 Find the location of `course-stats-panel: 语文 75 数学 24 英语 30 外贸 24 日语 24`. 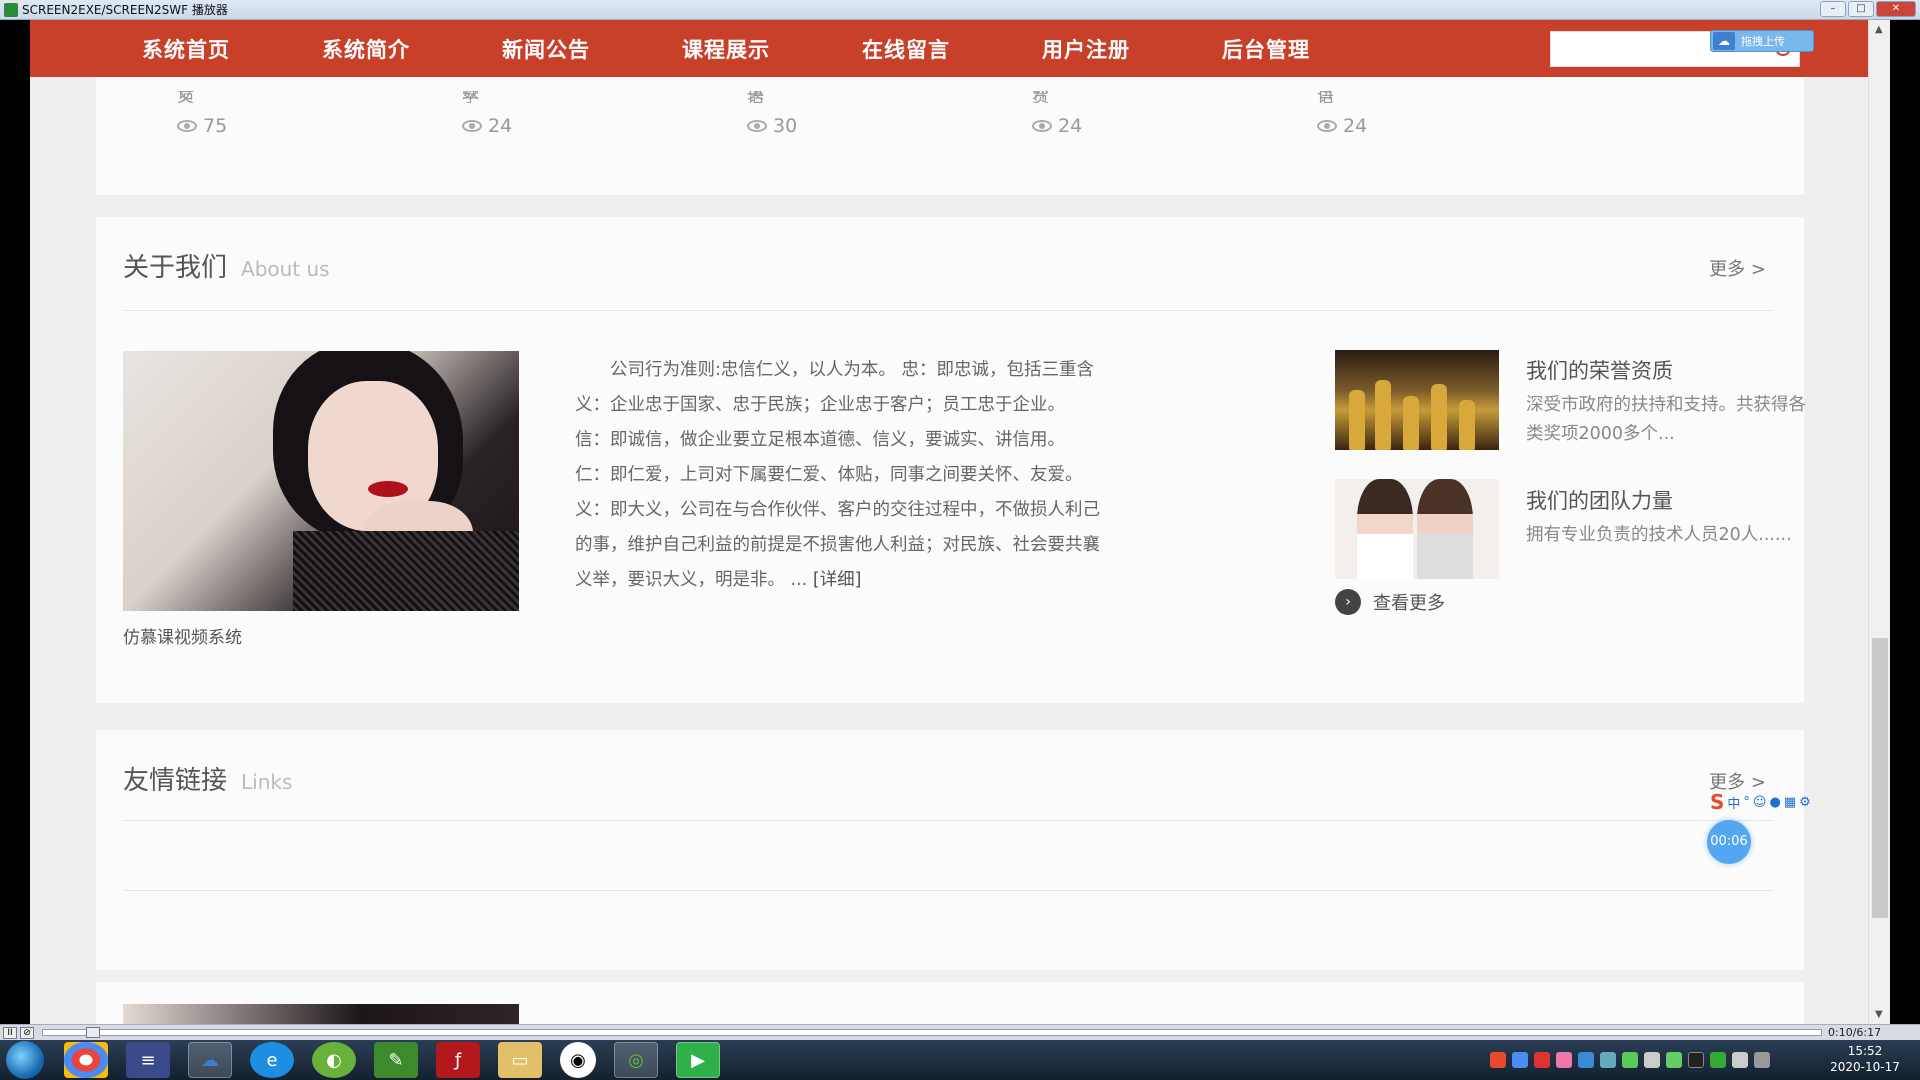

course-stats-panel: 语文 75 数学 24 英语 30 外贸 24 日语 24 is located at coordinates (950, 136).